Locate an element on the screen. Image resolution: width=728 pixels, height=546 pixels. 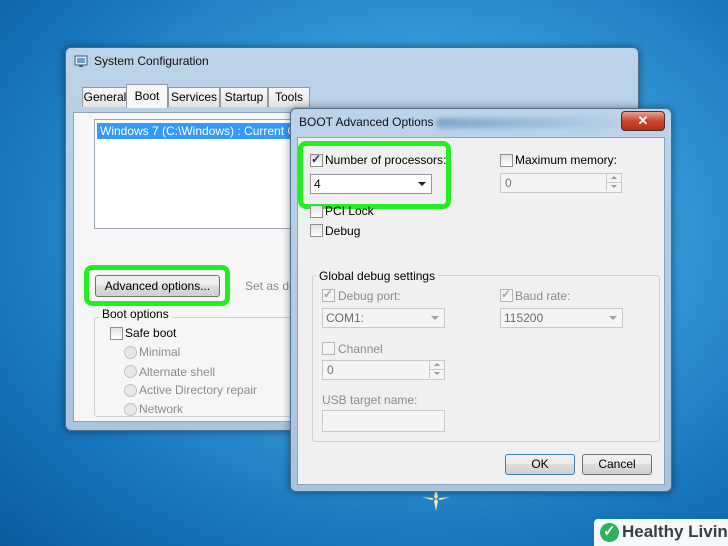
boot-options-label: Boot options is located at coordinates (135, 314).